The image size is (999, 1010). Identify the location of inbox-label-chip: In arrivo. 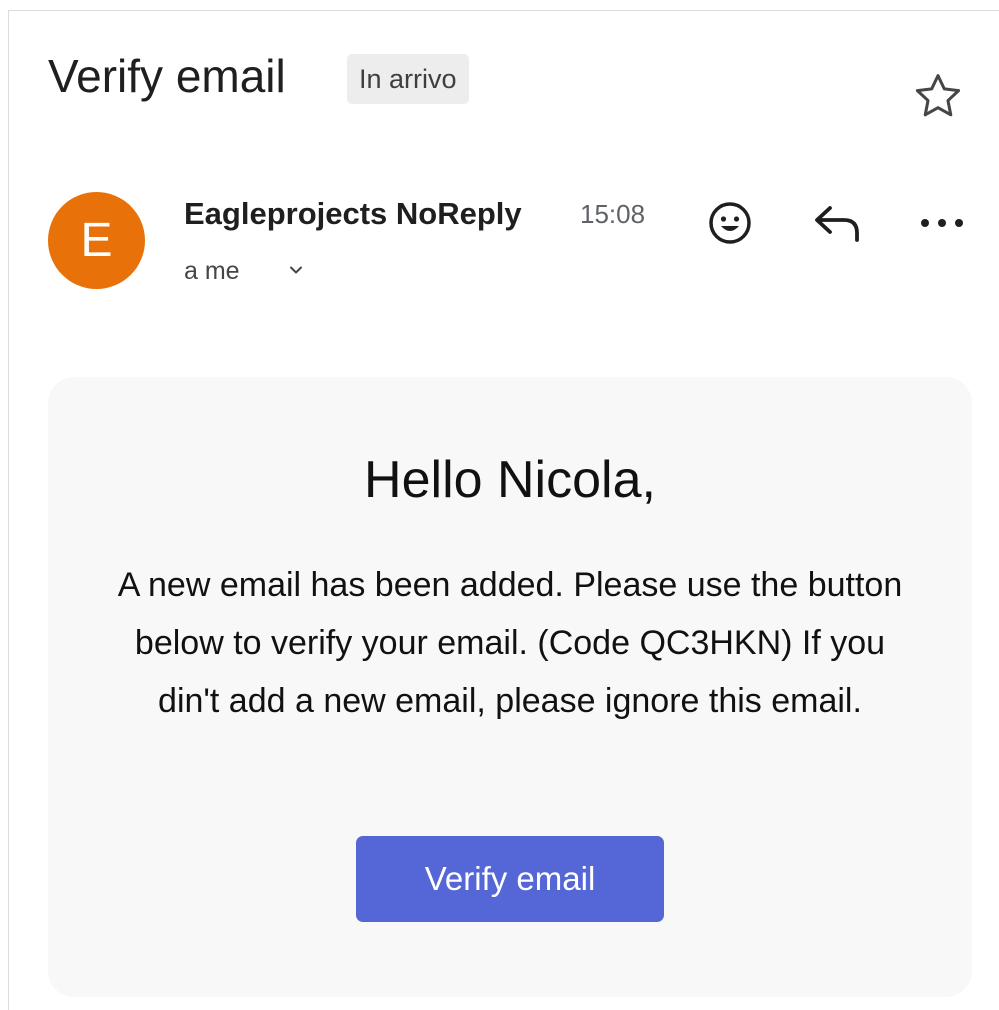
(408, 79).